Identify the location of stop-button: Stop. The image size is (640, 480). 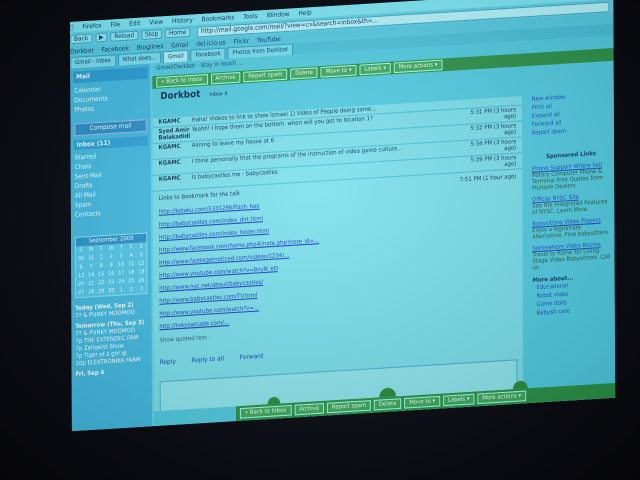
(152, 34).